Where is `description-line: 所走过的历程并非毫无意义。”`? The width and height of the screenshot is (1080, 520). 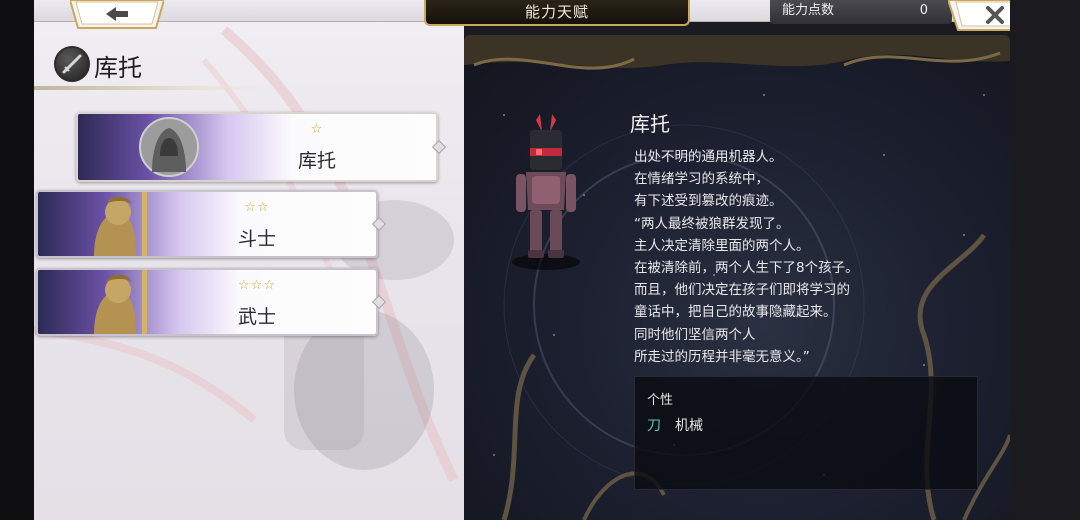 description-line: 所走过的历程并非毫无意义。” is located at coordinates (722, 356).